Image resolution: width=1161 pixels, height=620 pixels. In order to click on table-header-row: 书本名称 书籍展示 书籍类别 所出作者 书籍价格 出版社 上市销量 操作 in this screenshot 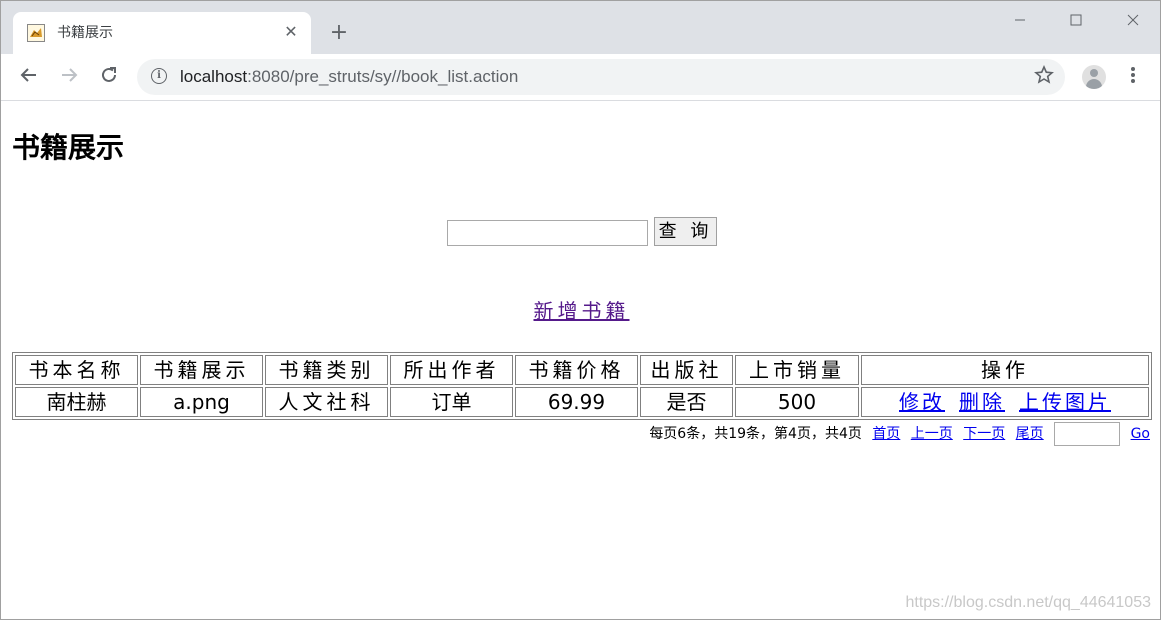, I will do `click(582, 370)`.